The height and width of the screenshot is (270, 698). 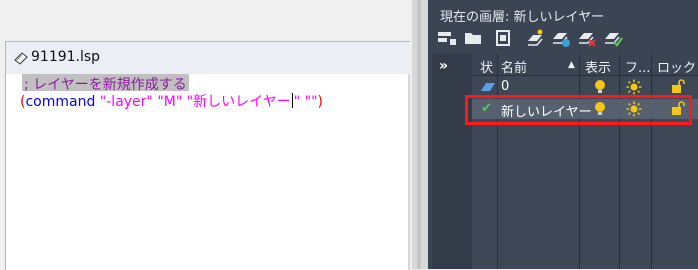 I want to click on text-caret, so click(x=292, y=100).